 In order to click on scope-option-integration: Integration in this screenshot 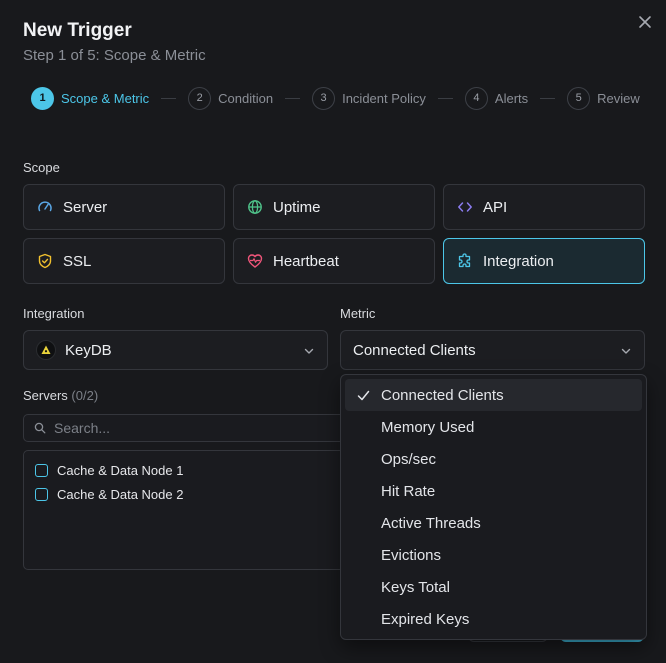, I will do `click(544, 261)`.